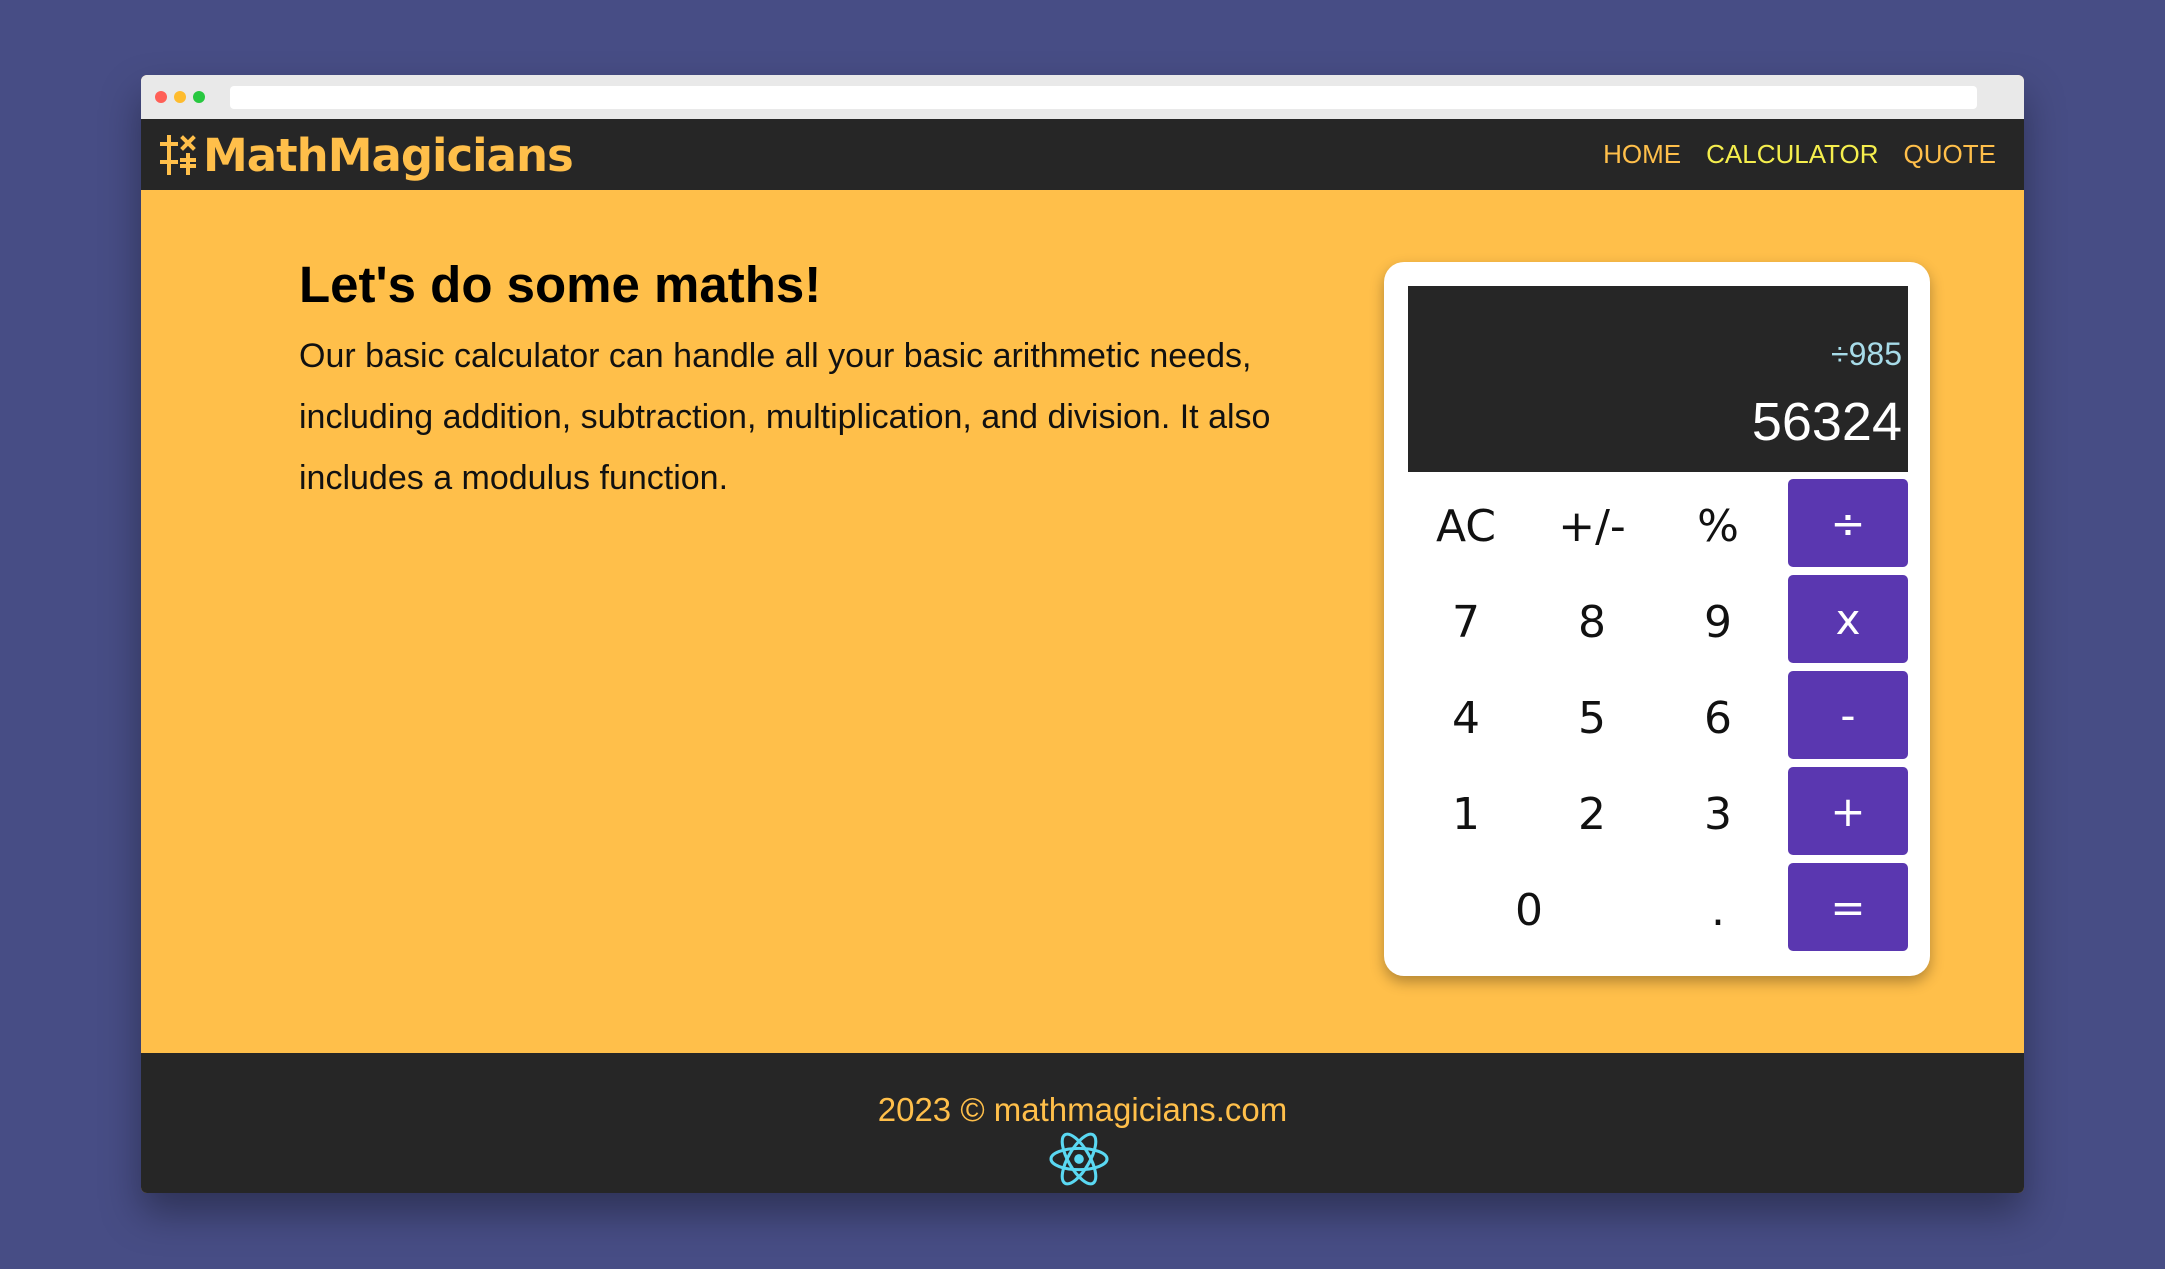  Describe the element at coordinates (178, 155) in the screenshot. I see `math-symbols-icon` at that location.